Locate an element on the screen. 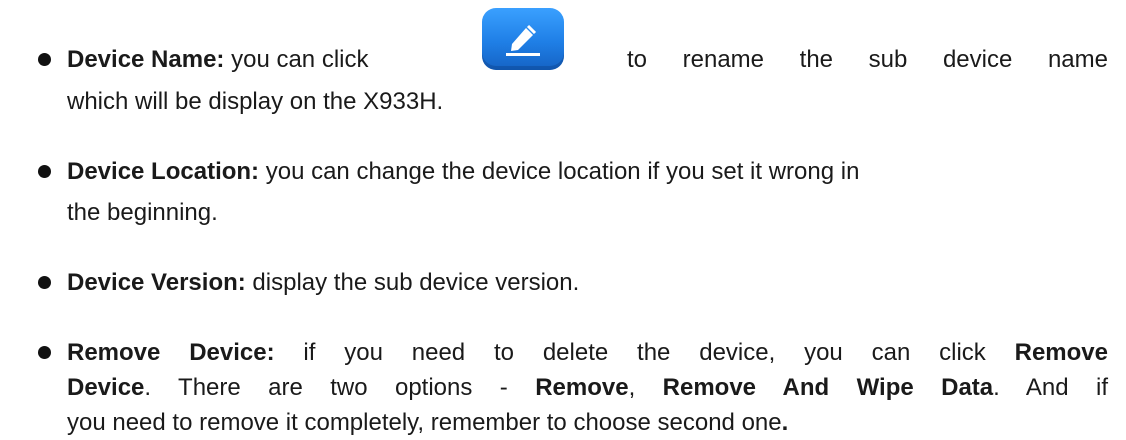  remove-device-label: Device is located at coordinates (106, 387).